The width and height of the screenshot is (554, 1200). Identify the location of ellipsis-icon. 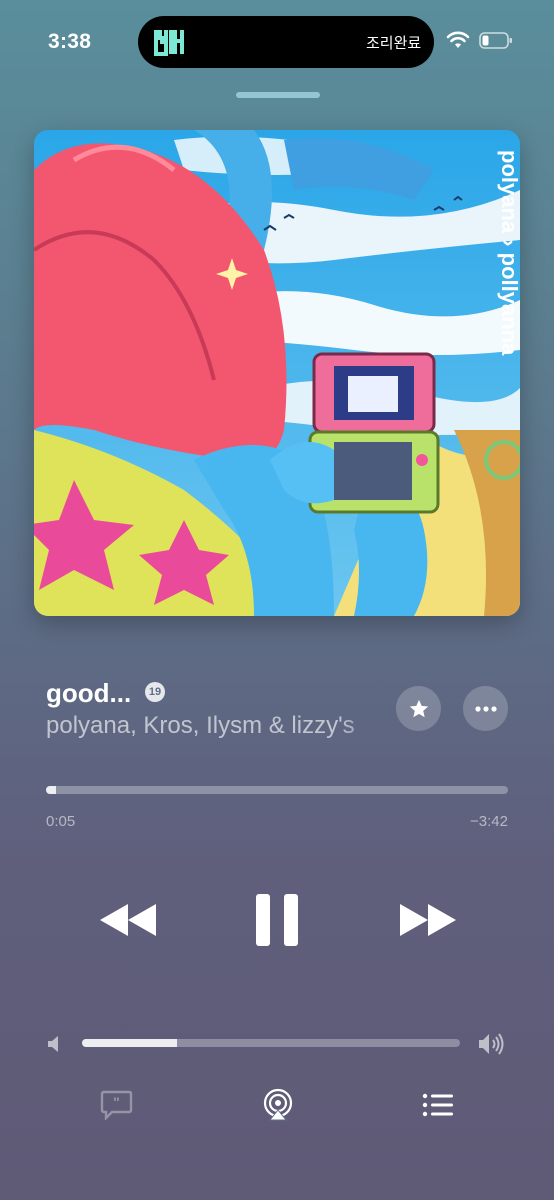
(485, 708).